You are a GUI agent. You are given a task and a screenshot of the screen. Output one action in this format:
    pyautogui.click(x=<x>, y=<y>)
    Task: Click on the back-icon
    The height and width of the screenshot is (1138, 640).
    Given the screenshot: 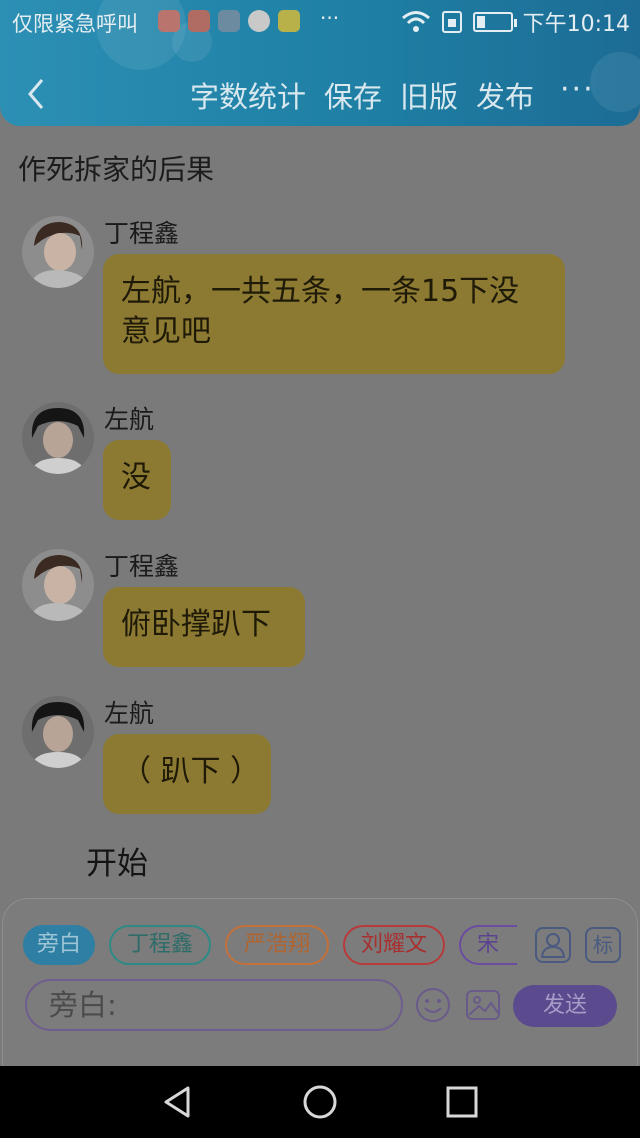 What is the action you would take?
    pyautogui.click(x=38, y=94)
    